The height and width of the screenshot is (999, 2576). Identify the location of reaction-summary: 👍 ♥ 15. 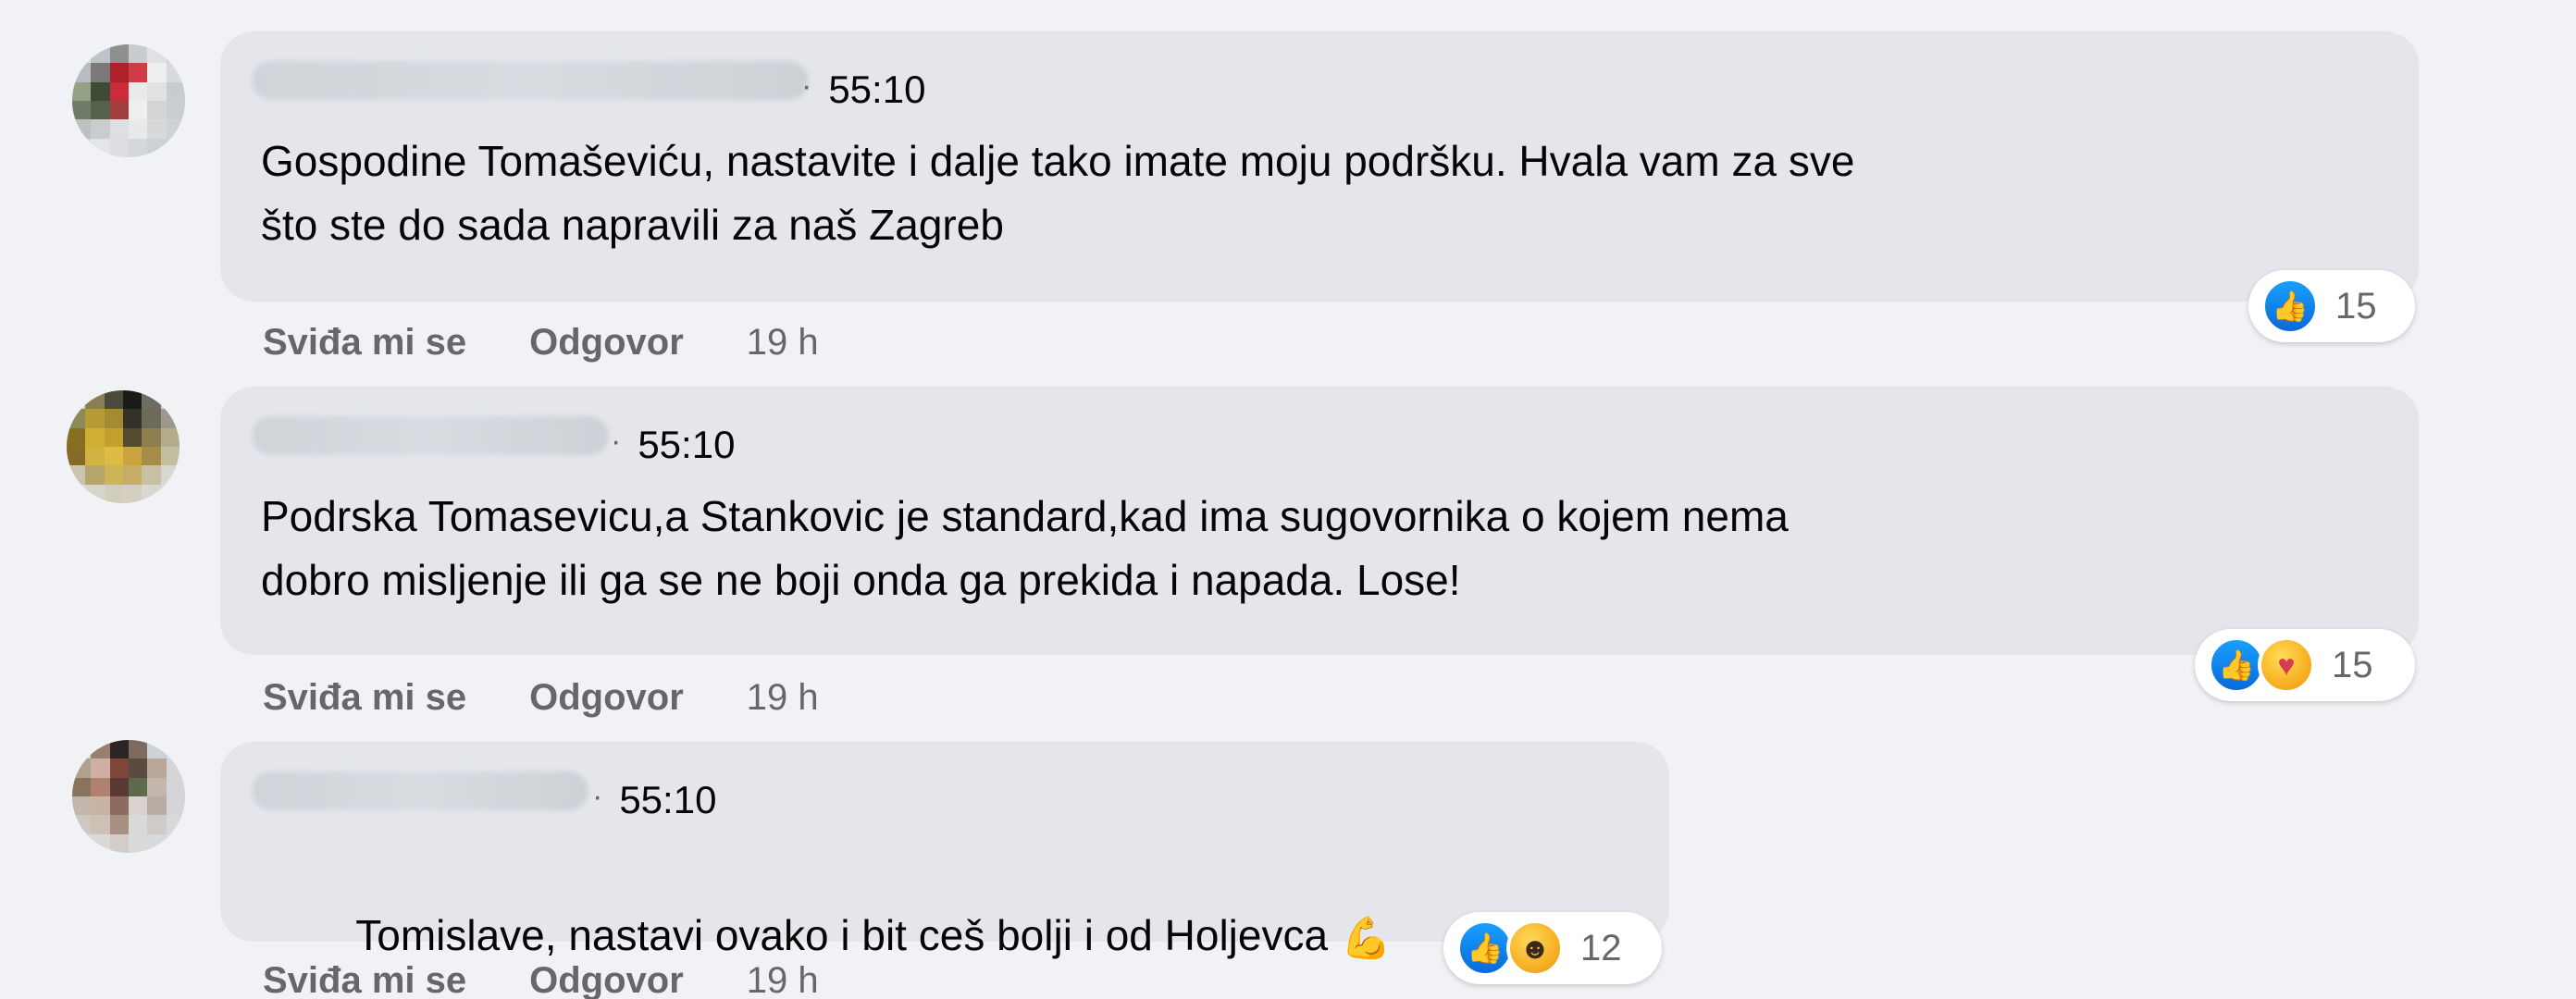
(2305, 665).